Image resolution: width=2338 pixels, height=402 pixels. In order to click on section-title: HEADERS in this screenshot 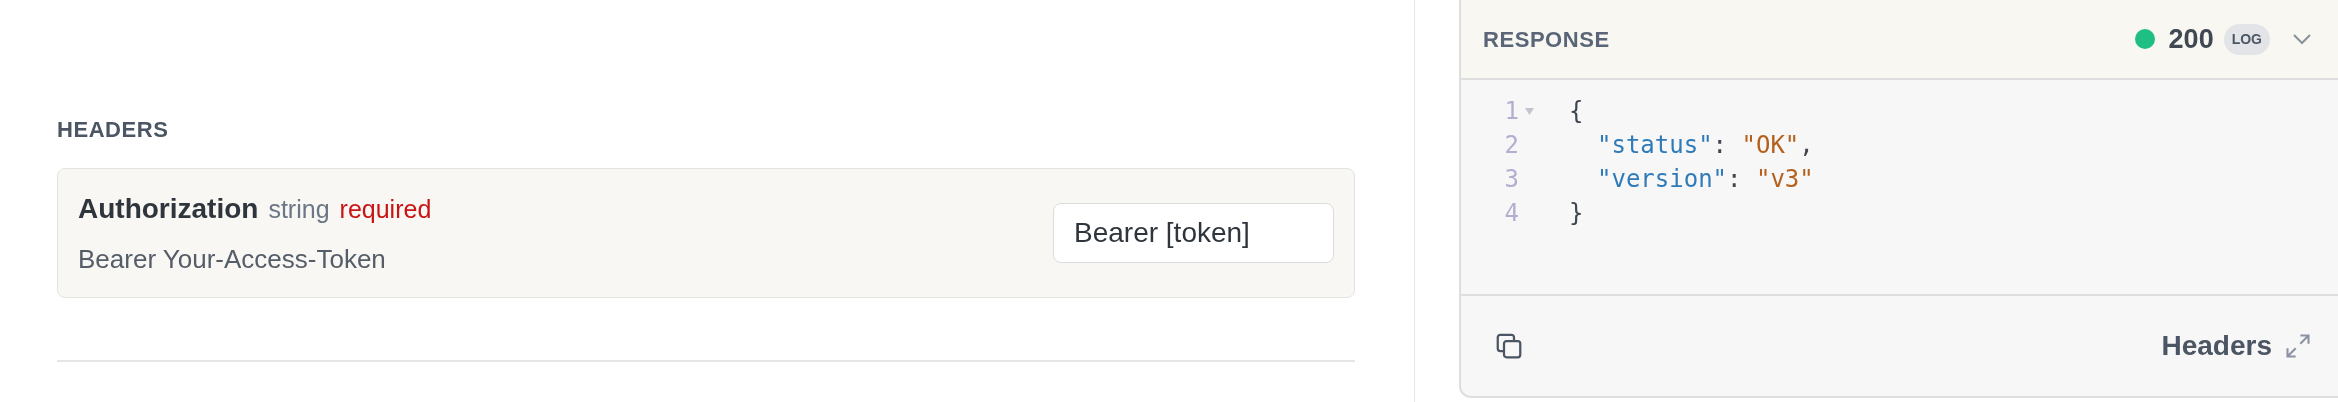, I will do `click(113, 130)`.